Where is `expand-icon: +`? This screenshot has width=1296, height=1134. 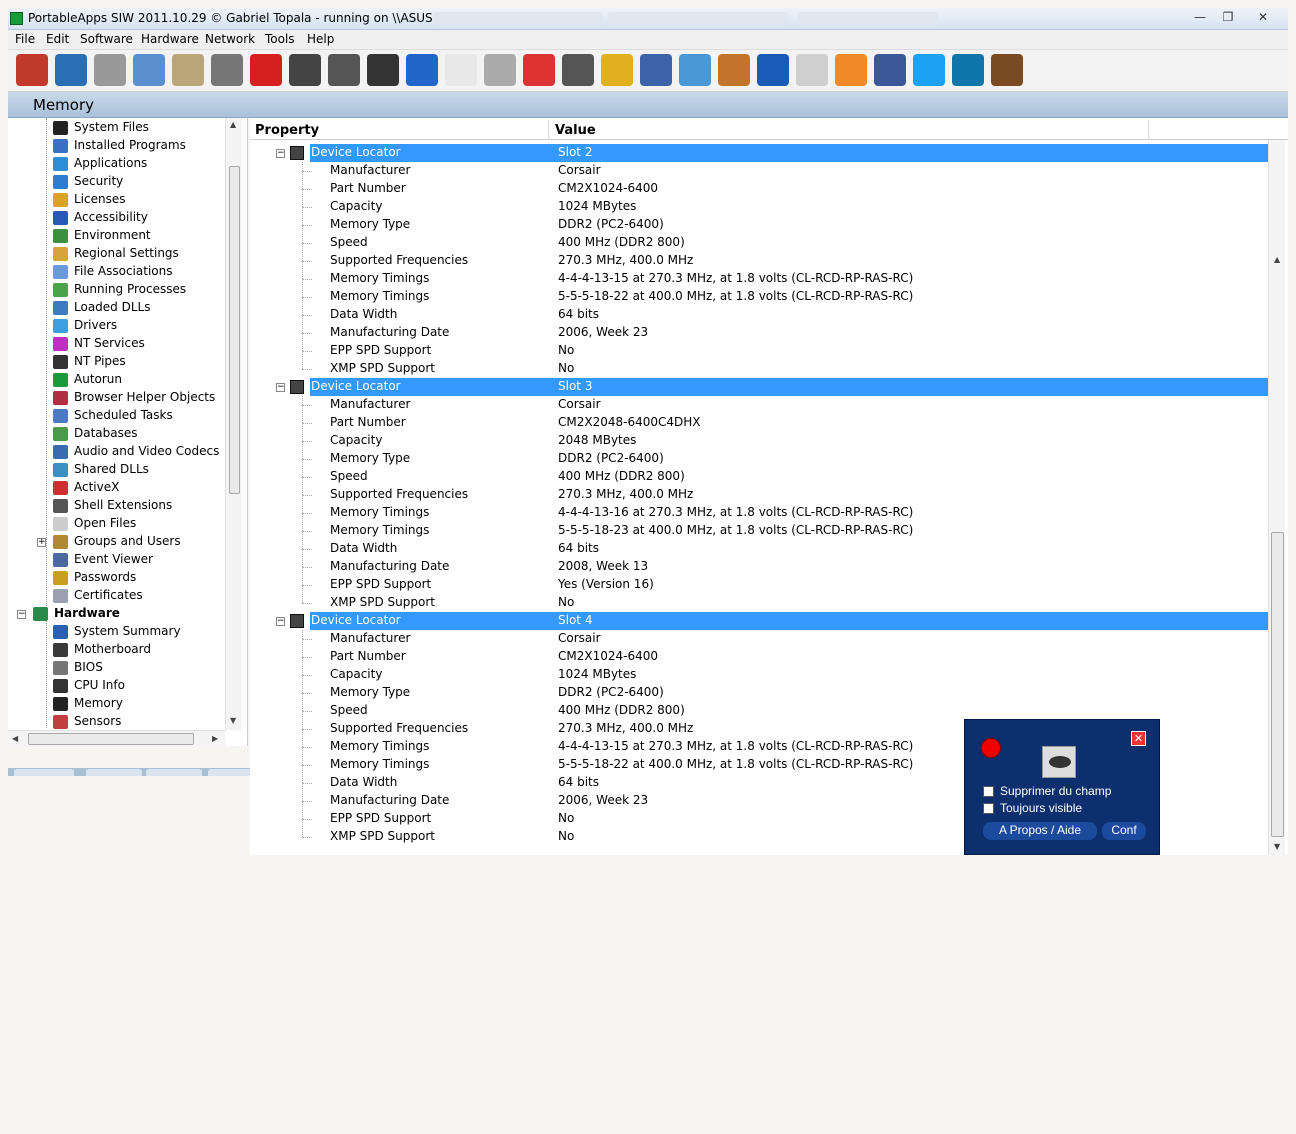 expand-icon: + is located at coordinates (41, 542).